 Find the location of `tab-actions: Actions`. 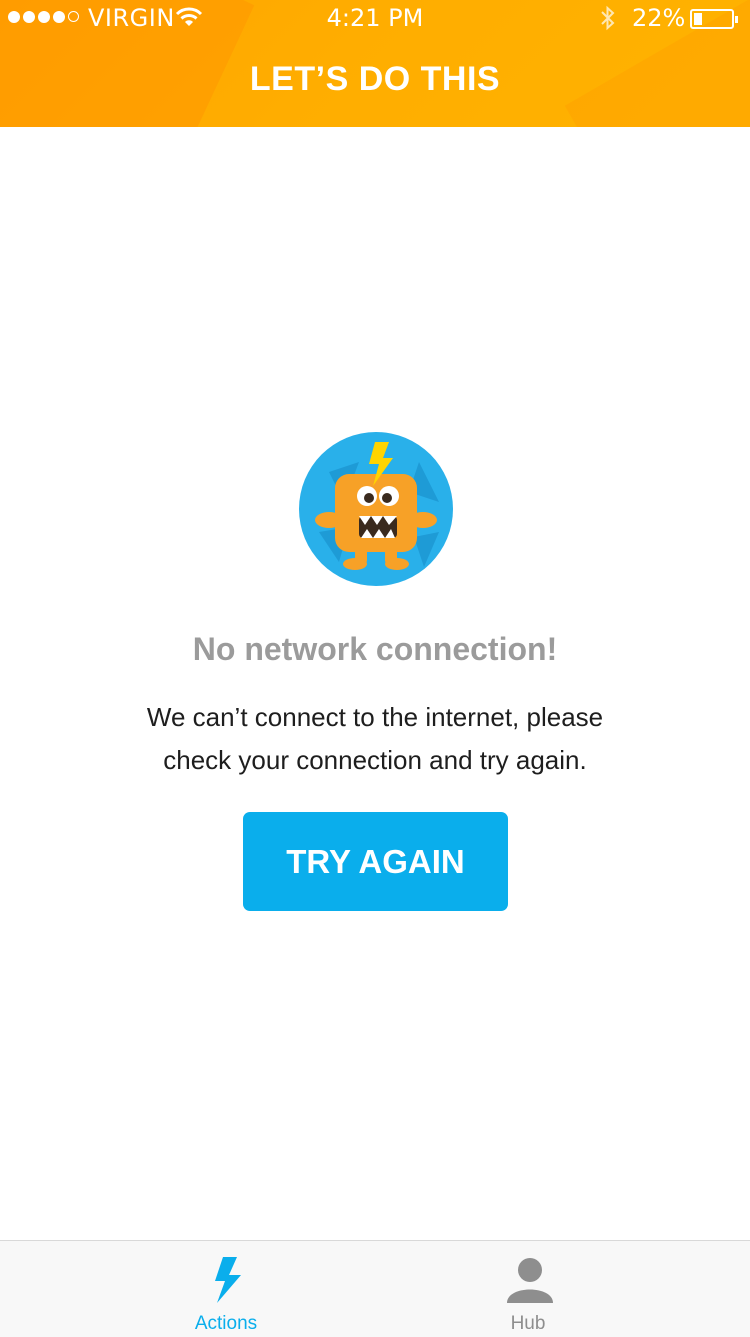

tab-actions: Actions is located at coordinates (226, 1289).